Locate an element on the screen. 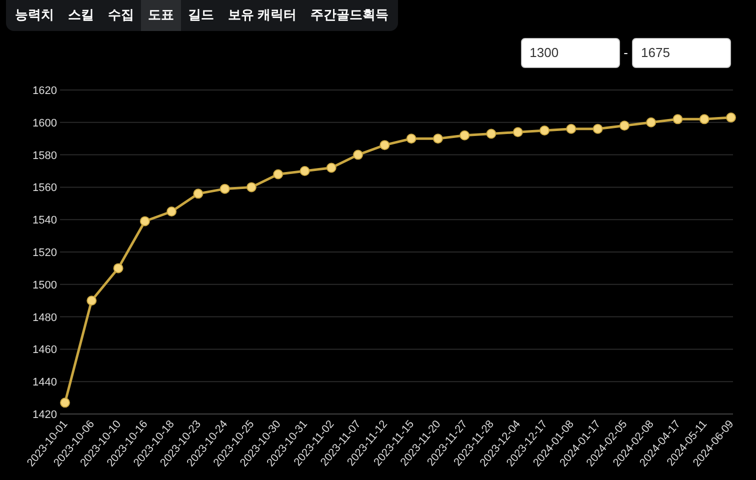 The image size is (756, 480). y-tick-label: 1580 is located at coordinates (44, 155).